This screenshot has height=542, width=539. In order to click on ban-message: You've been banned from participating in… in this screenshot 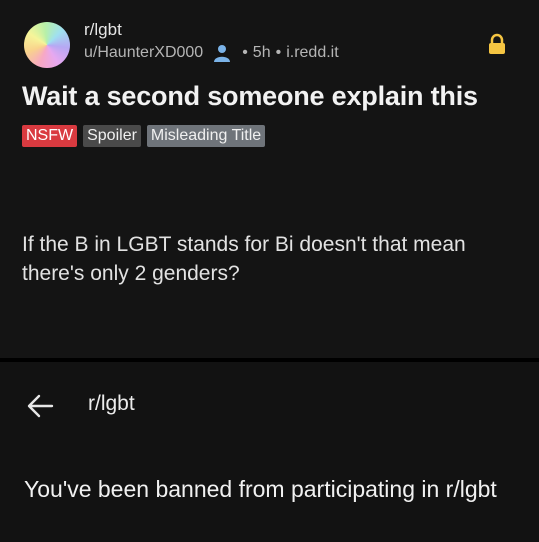, I will do `click(260, 489)`.